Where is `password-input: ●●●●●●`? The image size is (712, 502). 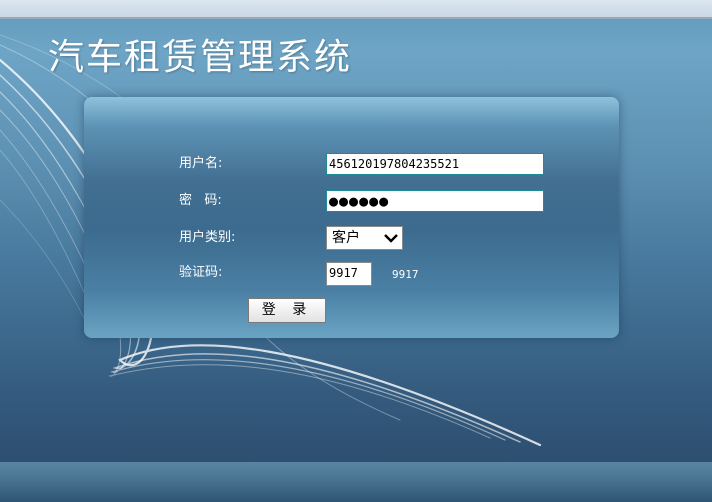 password-input: ●●●●●● is located at coordinates (435, 201).